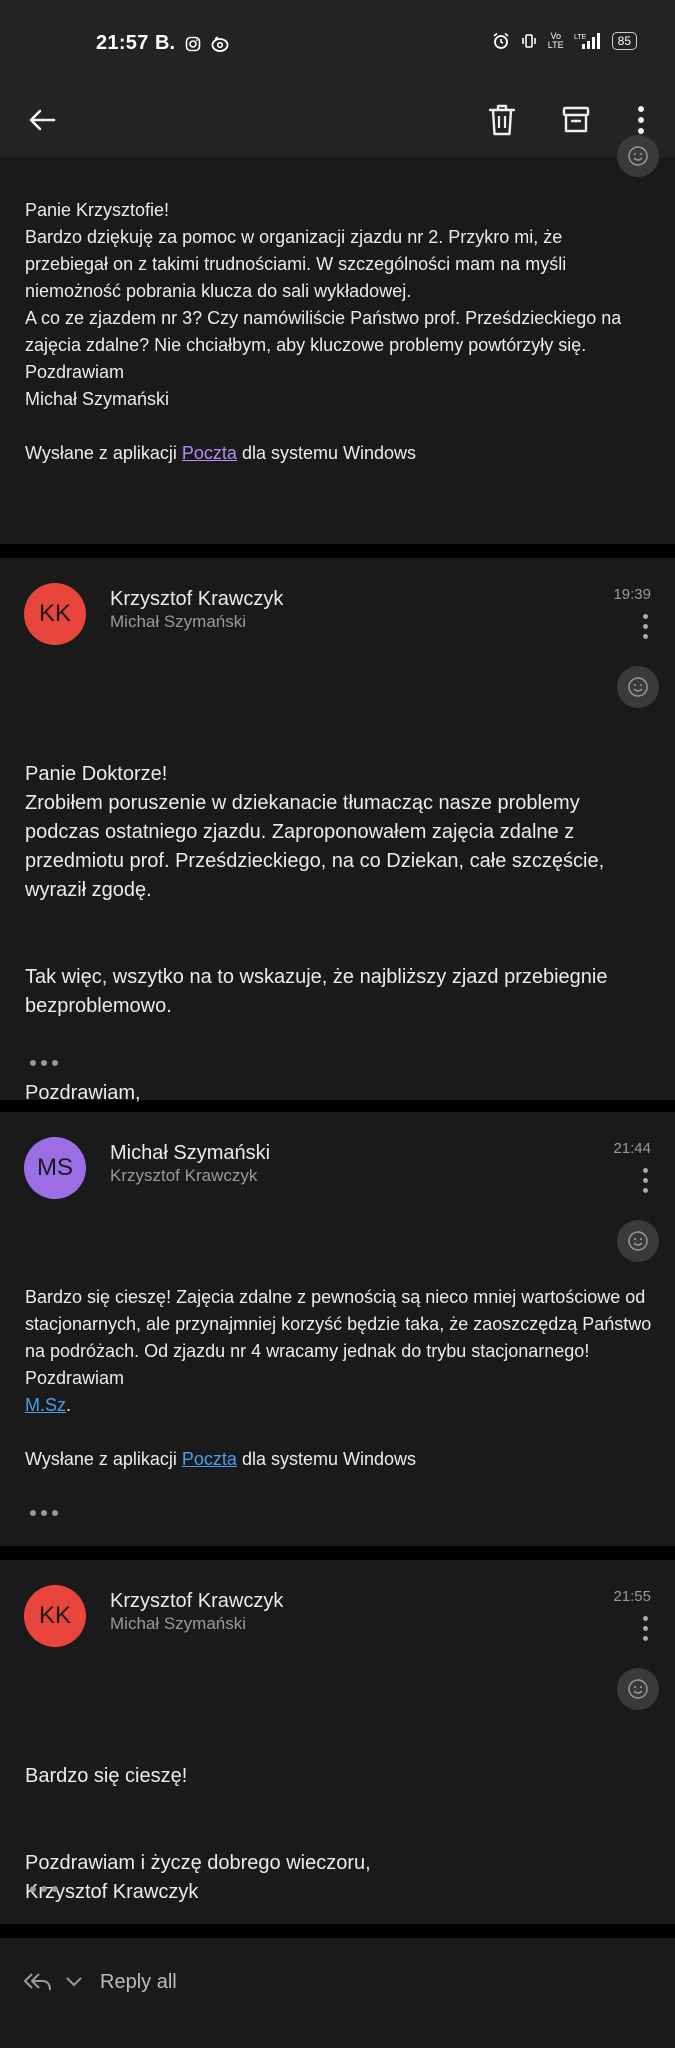  I want to click on signal-icon: LTE, so click(587, 41).